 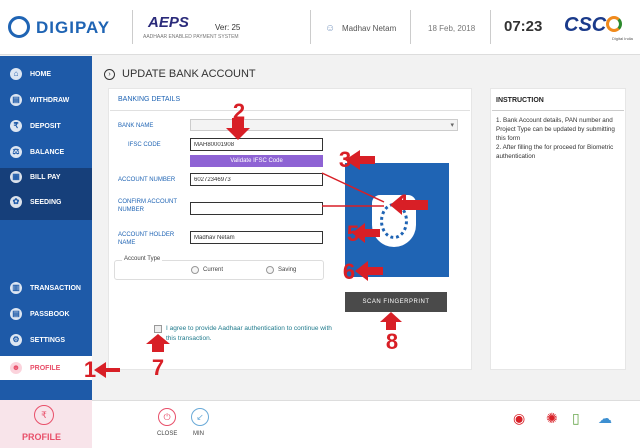 I want to click on close-button: ⏻, so click(x=167, y=417).